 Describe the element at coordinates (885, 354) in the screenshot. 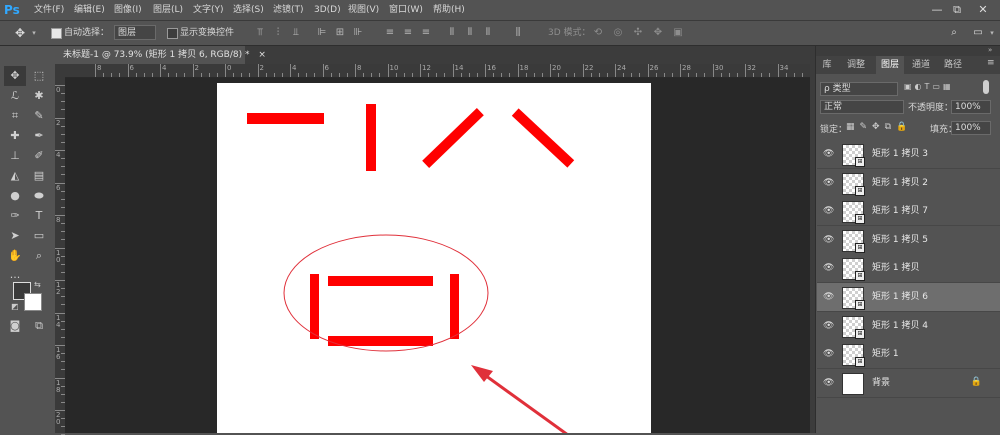

I see `layer-name: 矩形 1` at that location.